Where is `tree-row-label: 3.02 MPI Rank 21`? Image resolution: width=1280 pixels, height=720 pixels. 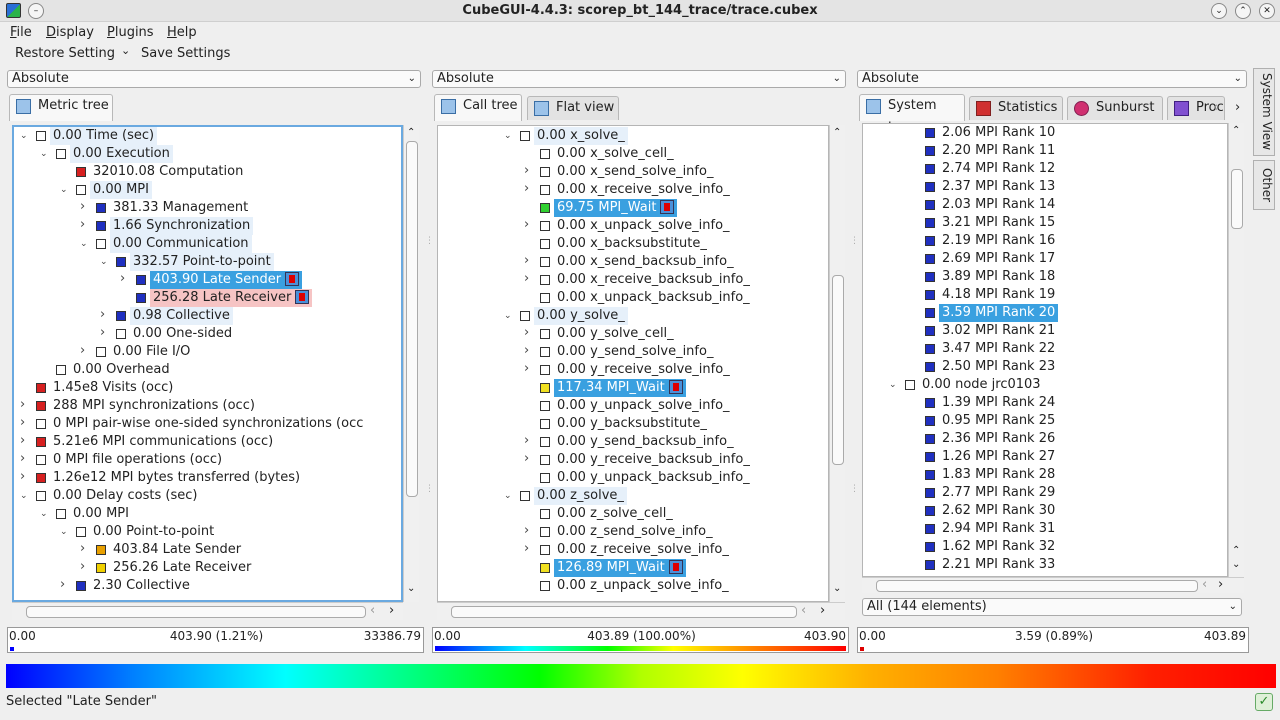 tree-row-label: 3.02 MPI Rank 21 is located at coordinates (998, 331).